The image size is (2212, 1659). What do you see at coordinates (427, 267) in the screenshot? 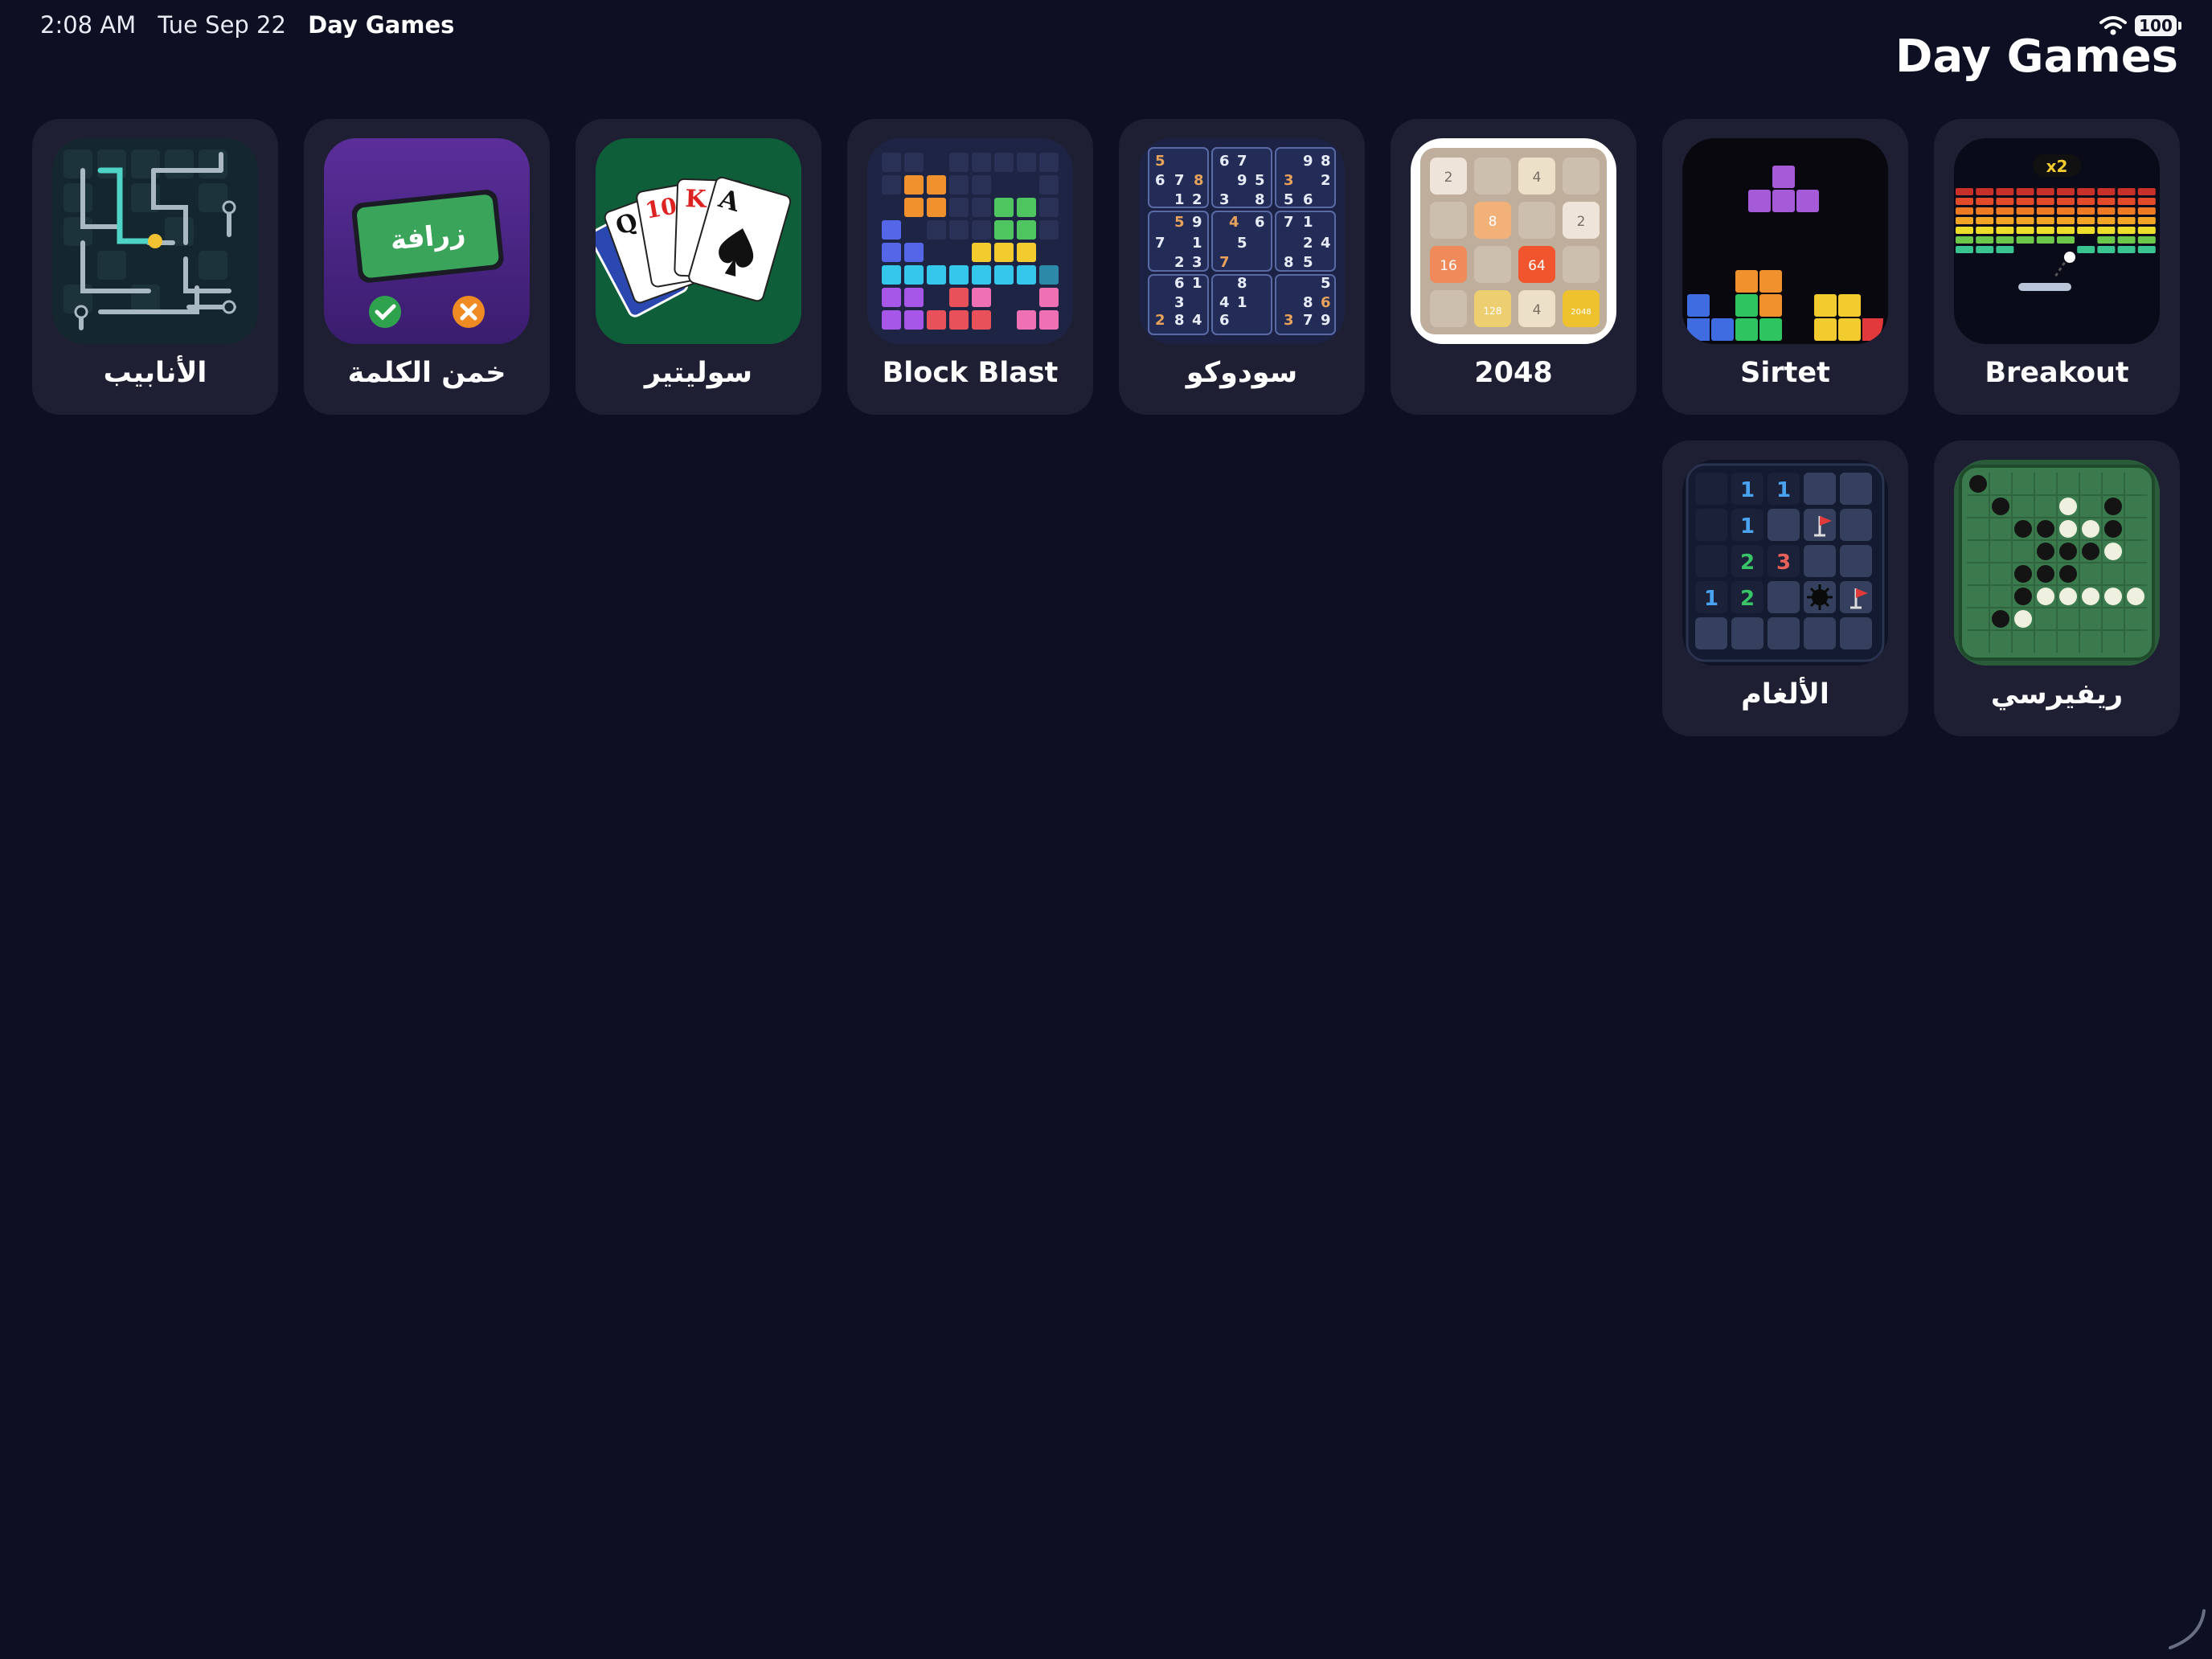
I see `game-card-guess-word: زرافة خمن الكلمة` at bounding box center [427, 267].